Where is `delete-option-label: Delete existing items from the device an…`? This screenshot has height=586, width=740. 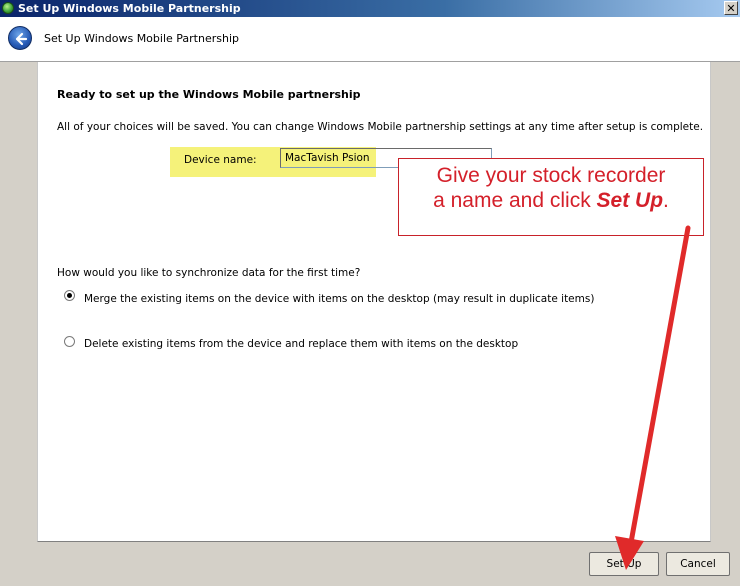
delete-option-label: Delete existing items from the device an… is located at coordinates (301, 344).